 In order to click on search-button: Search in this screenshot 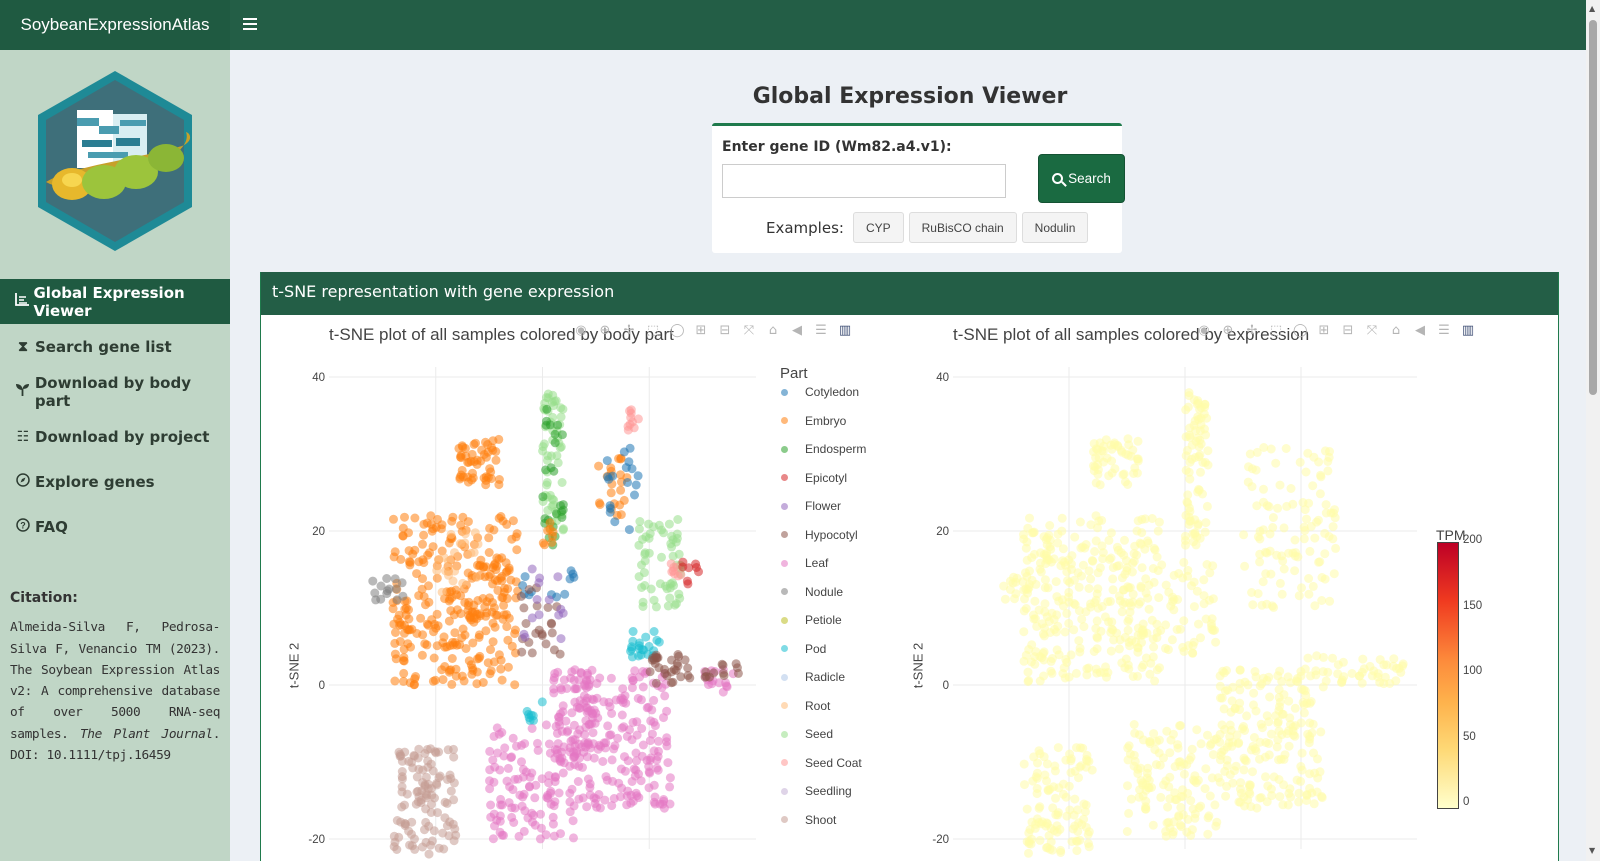, I will do `click(1081, 178)`.